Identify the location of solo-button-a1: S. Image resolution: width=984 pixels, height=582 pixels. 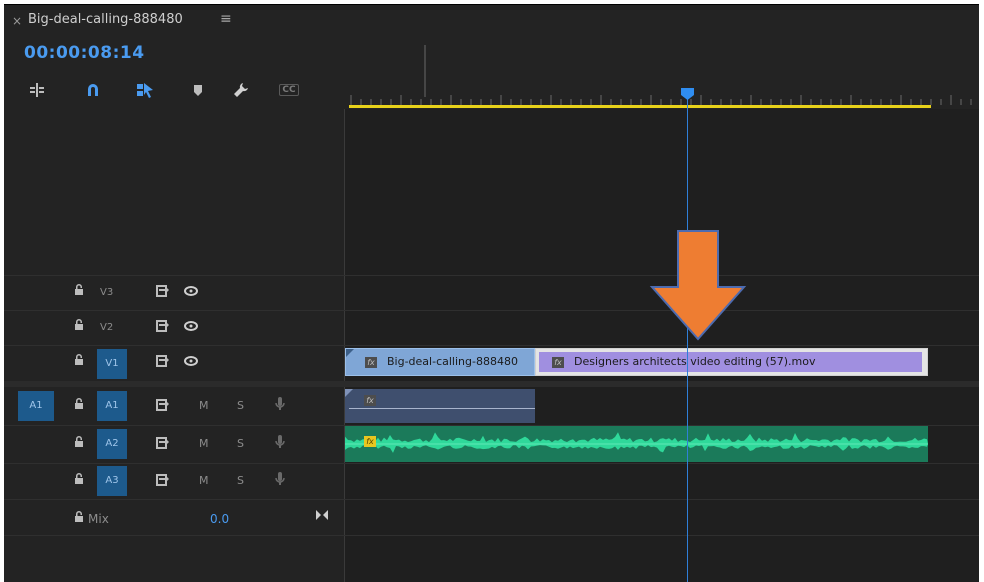
(240, 405).